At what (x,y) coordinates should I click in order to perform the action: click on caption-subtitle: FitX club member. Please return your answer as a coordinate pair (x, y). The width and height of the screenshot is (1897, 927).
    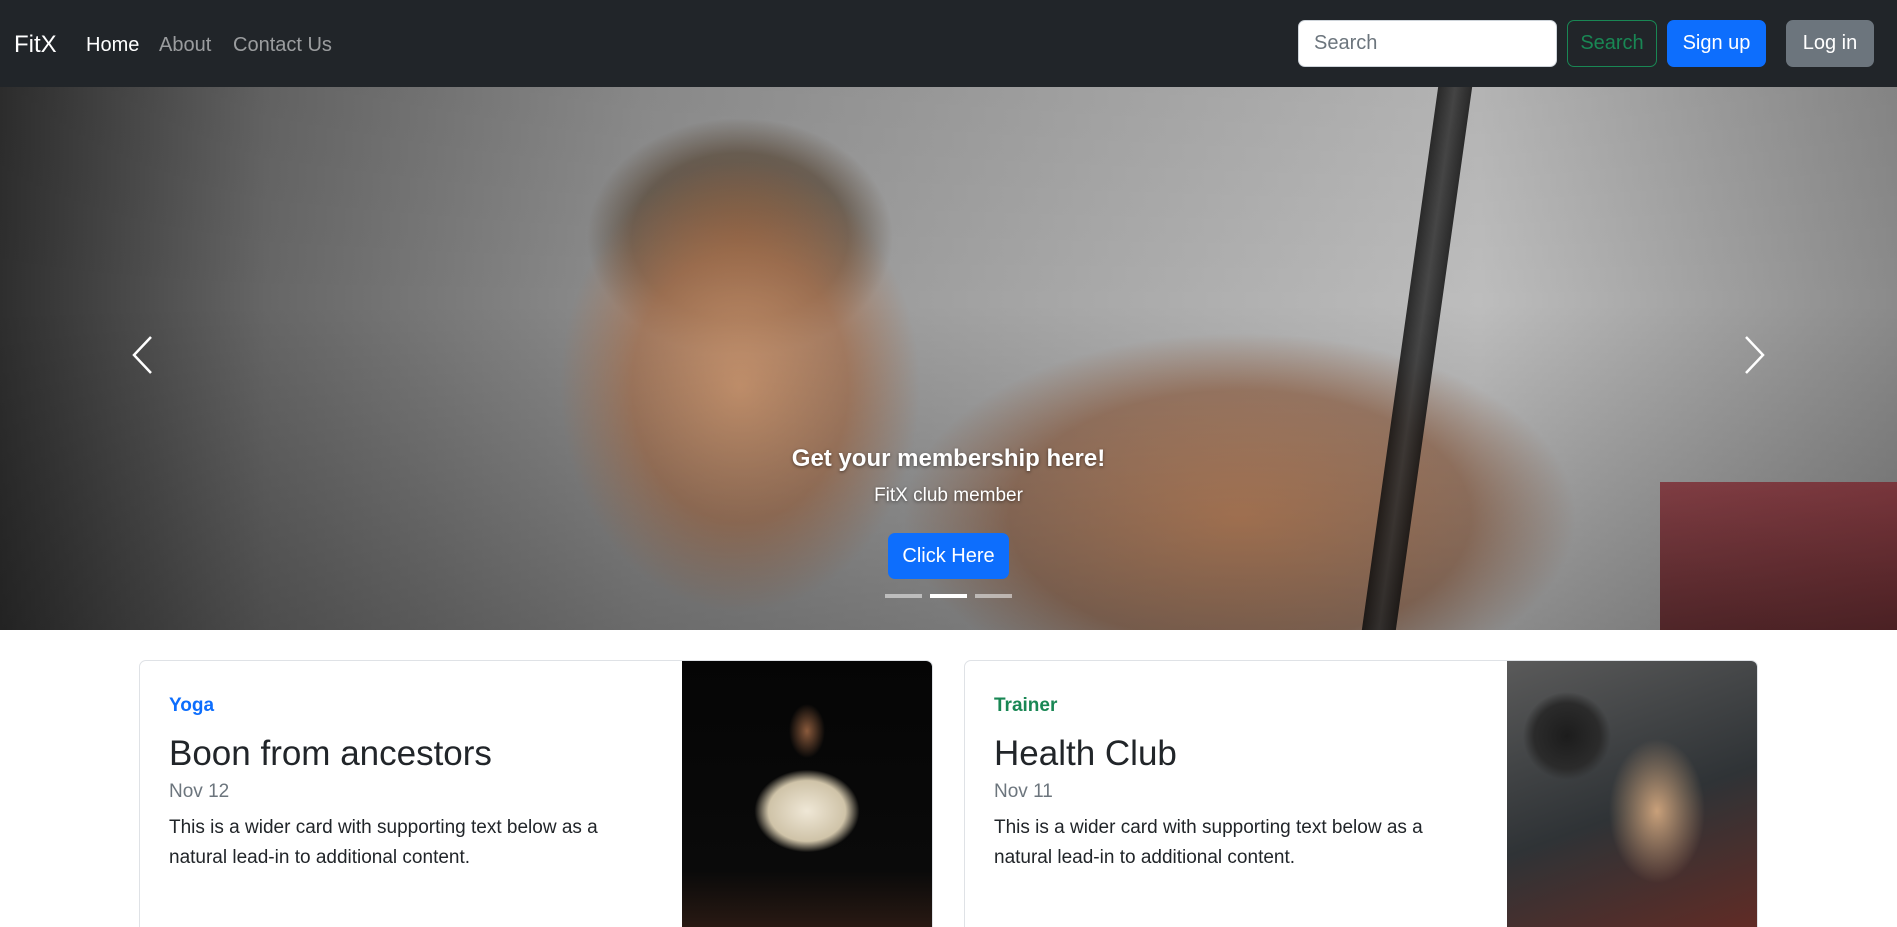
    Looking at the image, I should click on (948, 495).